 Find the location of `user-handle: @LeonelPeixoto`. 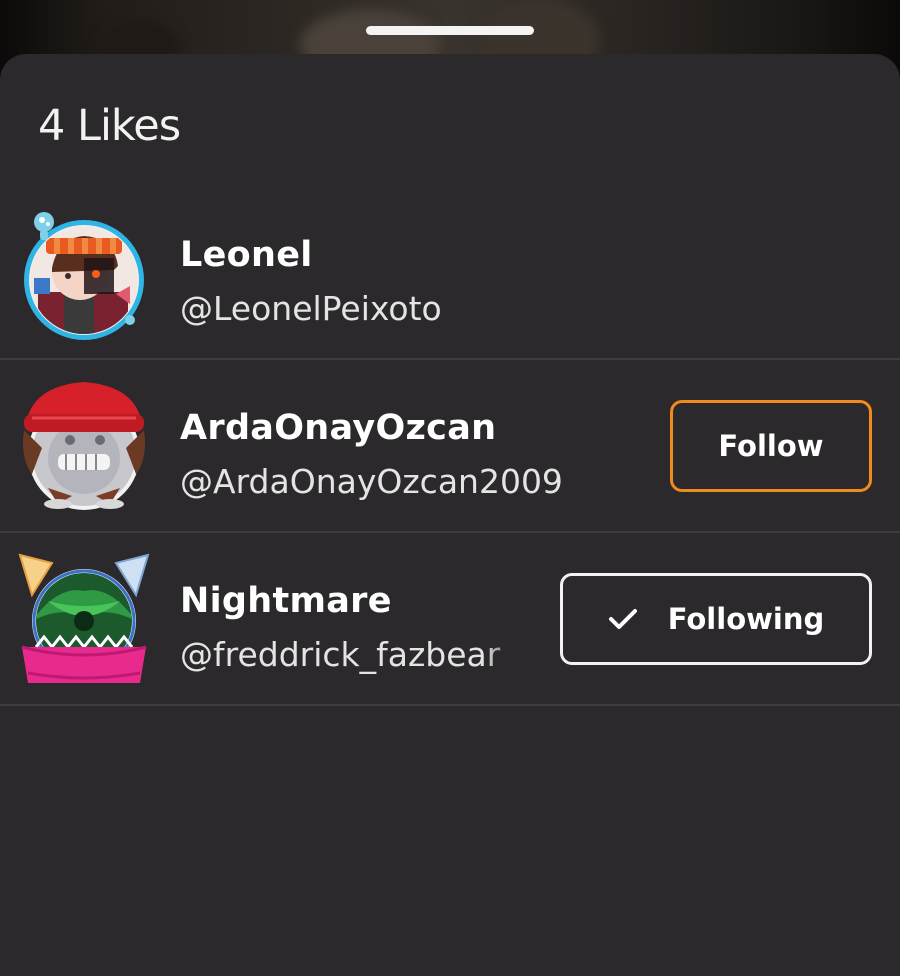

user-handle: @LeonelPeixoto is located at coordinates (311, 308).